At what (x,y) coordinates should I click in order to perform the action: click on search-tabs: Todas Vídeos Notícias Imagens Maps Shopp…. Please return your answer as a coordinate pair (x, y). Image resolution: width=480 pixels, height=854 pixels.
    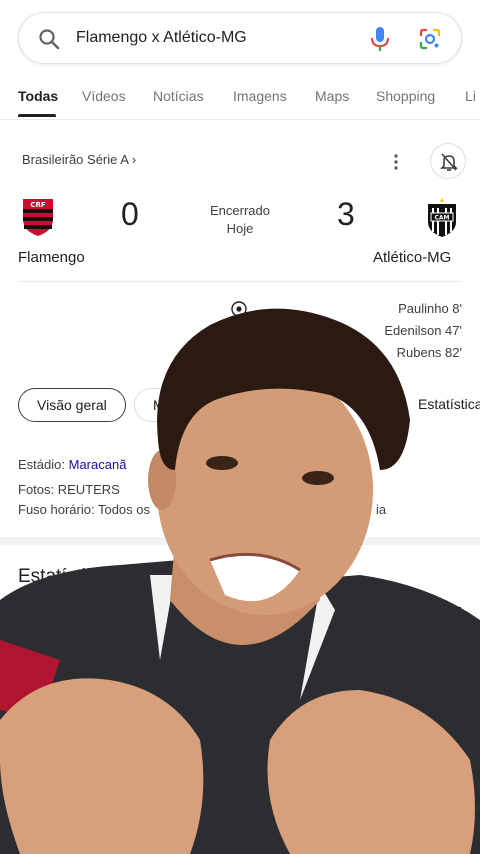
    Looking at the image, I should click on (240, 99).